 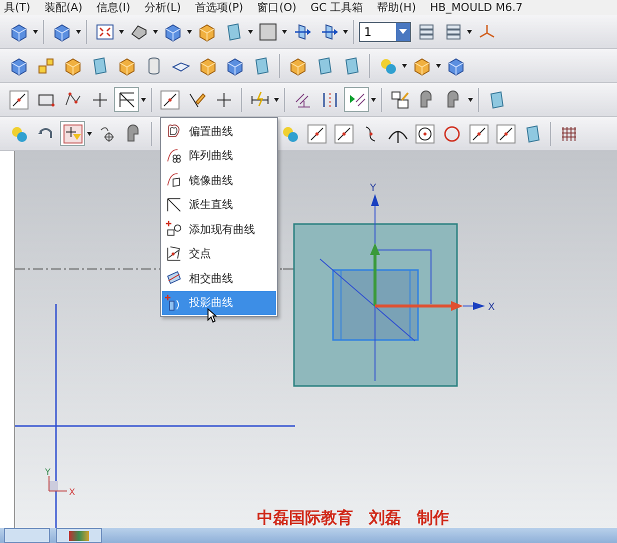 I want to click on menu-item: GC 工具箱, so click(x=337, y=7).